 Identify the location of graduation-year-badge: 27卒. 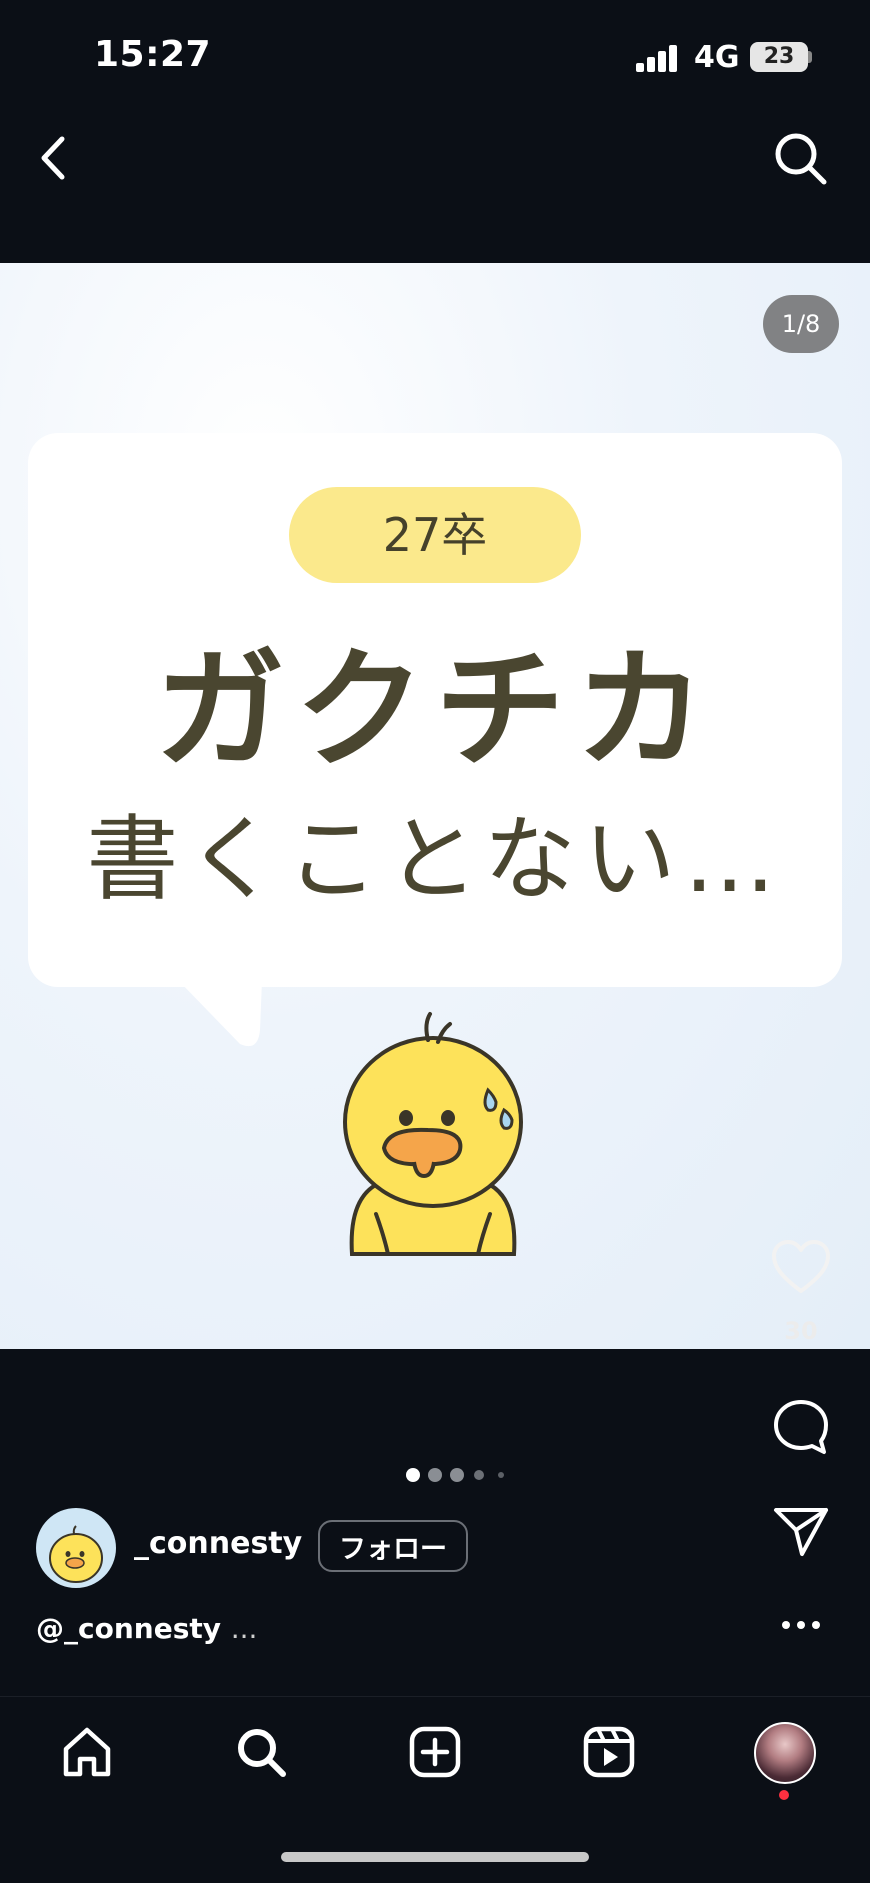
(435, 535).